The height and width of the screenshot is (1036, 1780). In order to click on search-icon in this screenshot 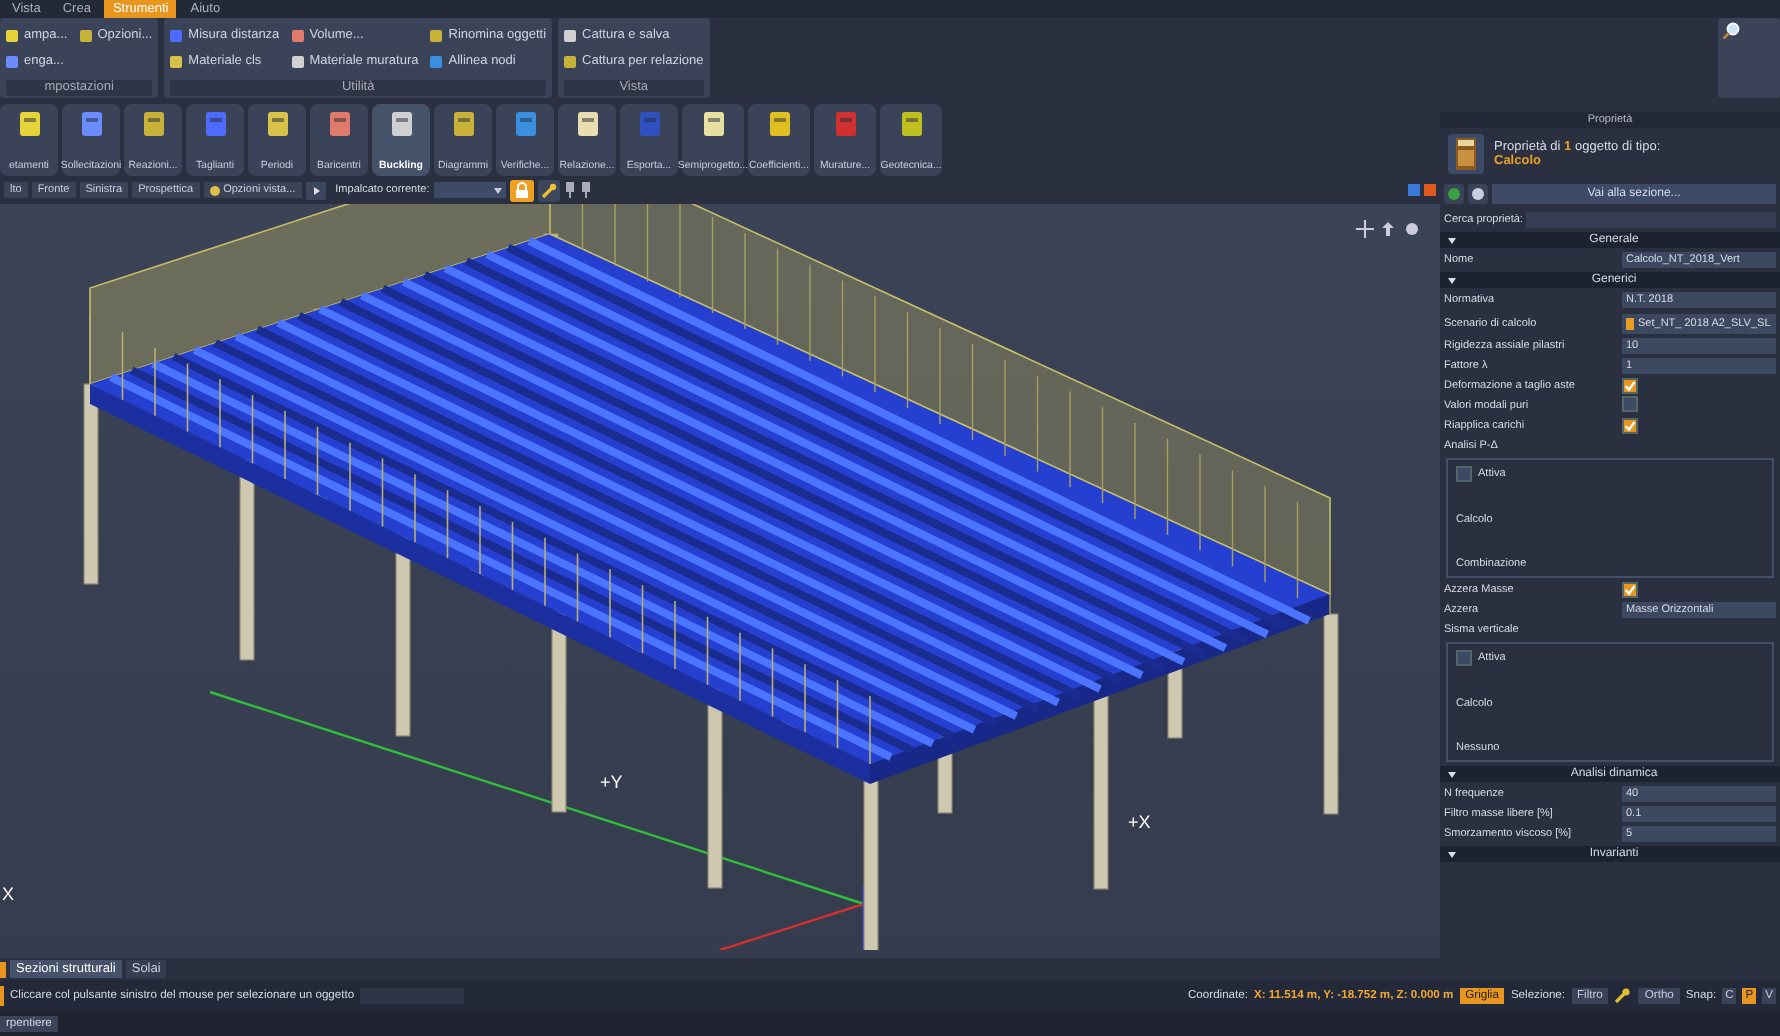, I will do `click(1731, 31)`.